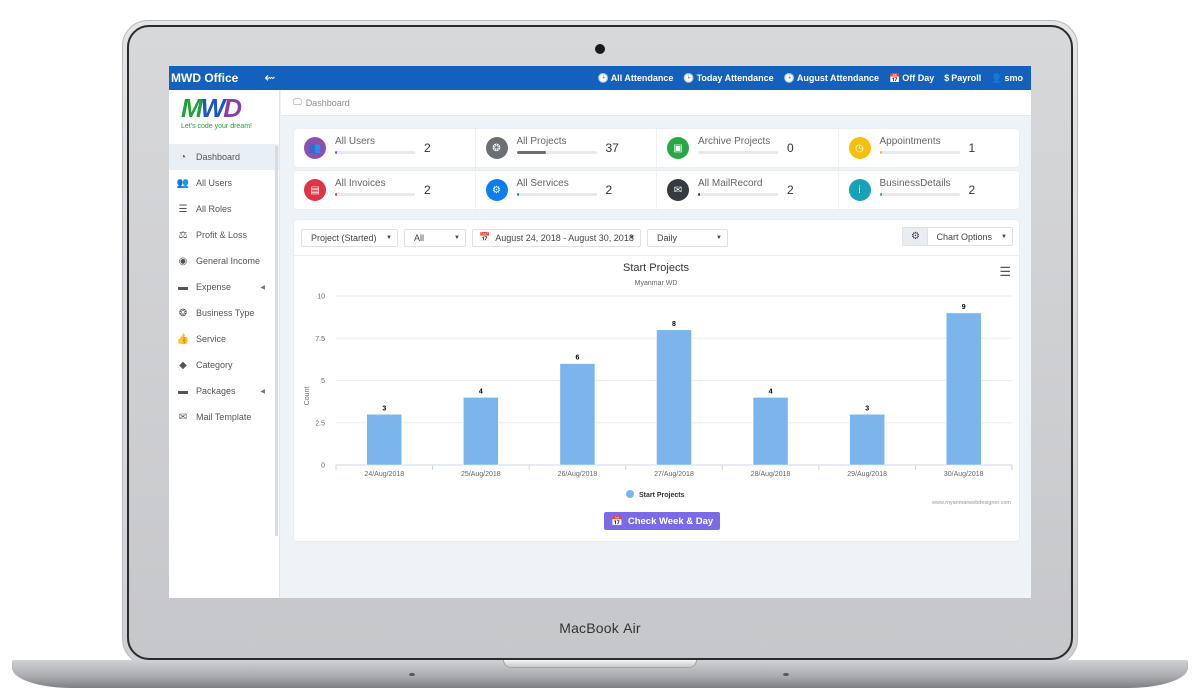  I want to click on caret-left-icon: ◀, so click(262, 287).